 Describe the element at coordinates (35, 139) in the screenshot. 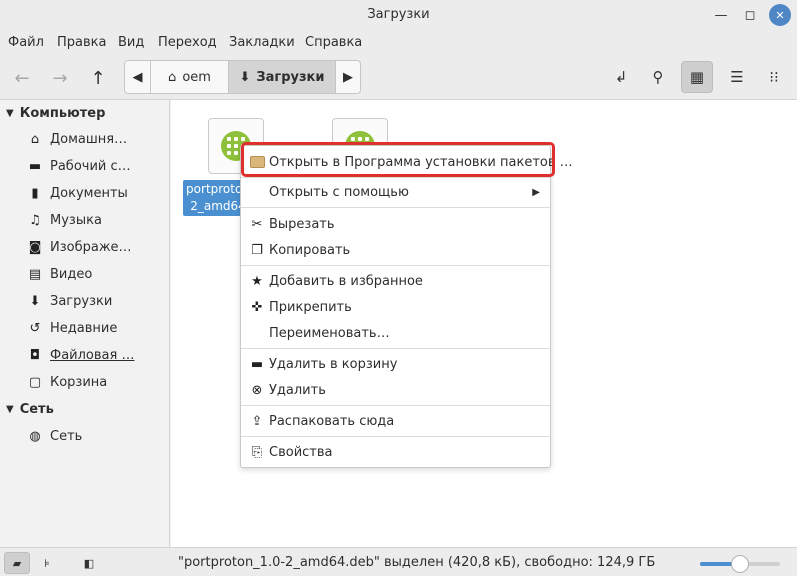

I see `home-icon: ⌂` at that location.